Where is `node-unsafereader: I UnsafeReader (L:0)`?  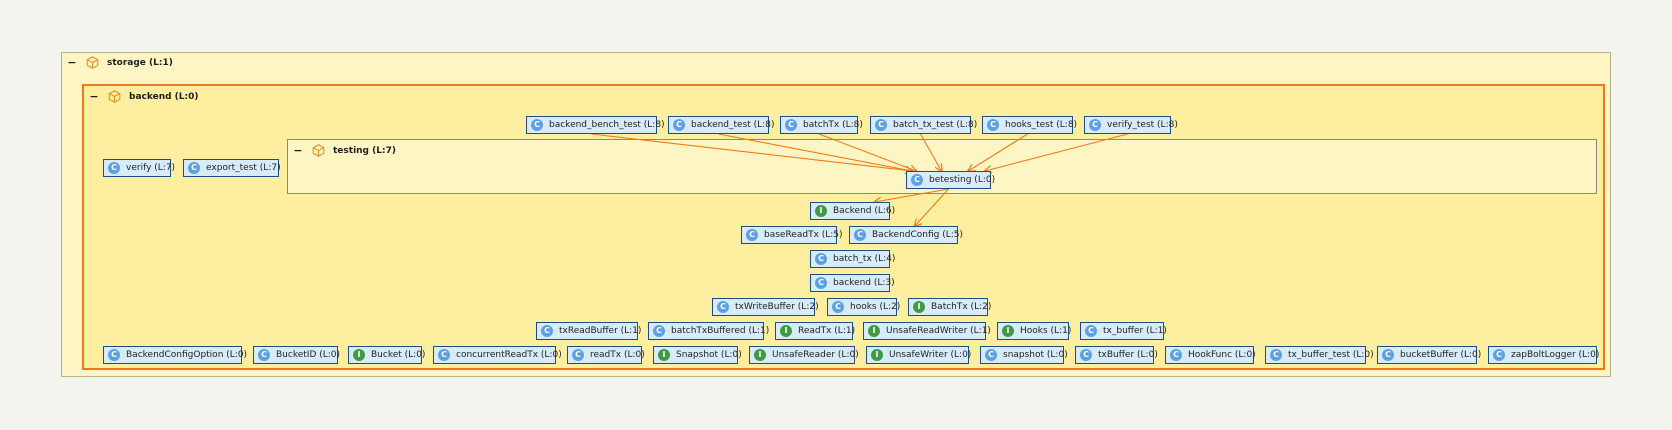 node-unsafereader: I UnsafeReader (L:0) is located at coordinates (804, 355).